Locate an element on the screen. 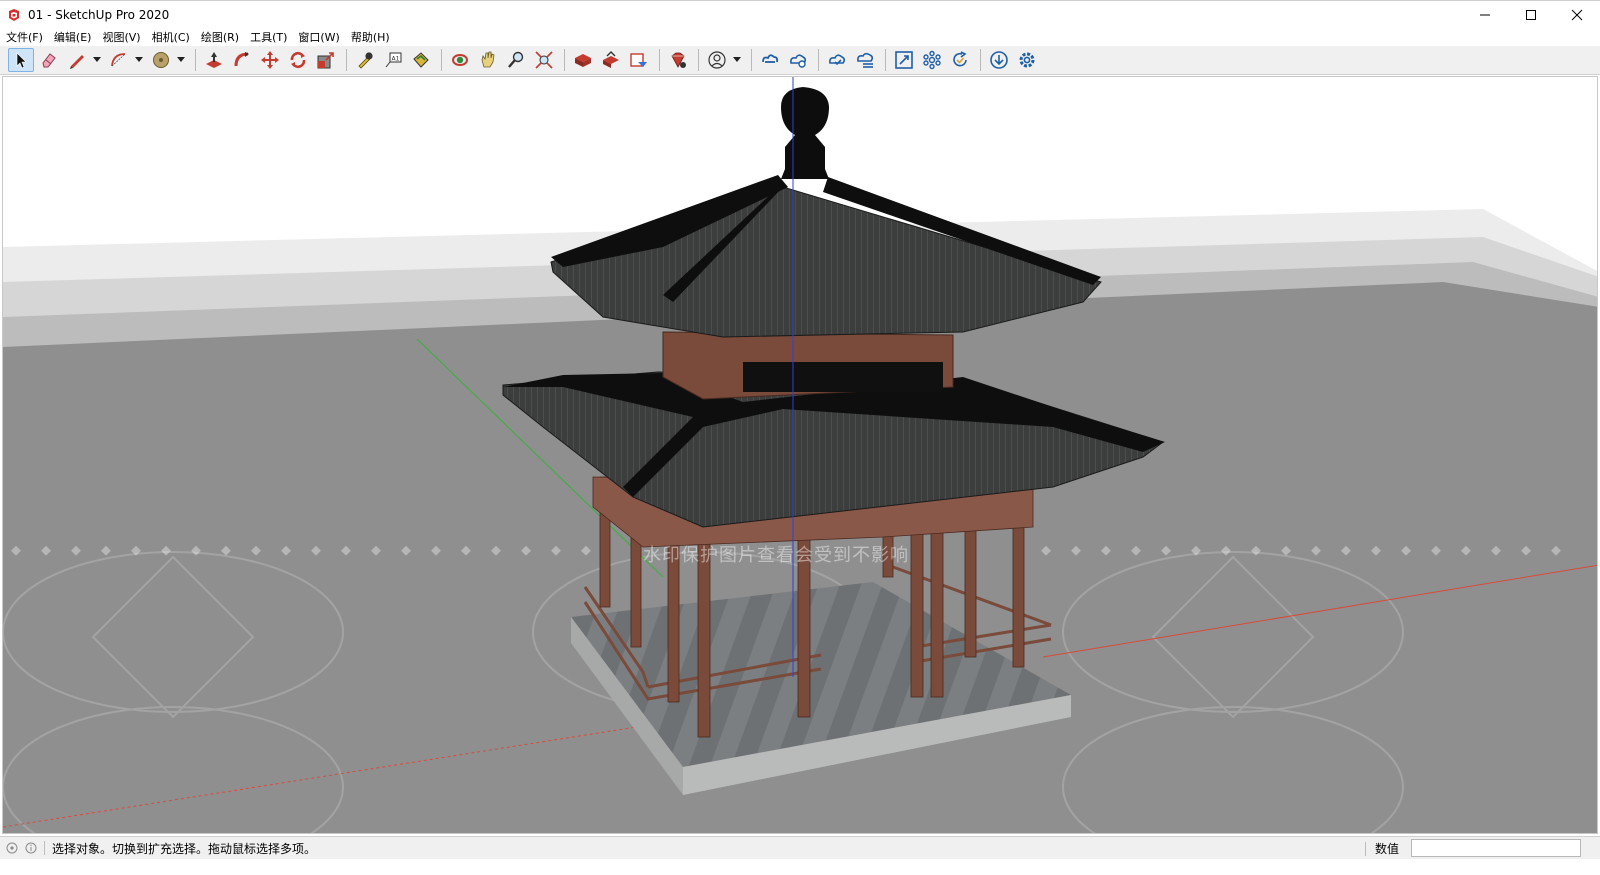 Image resolution: width=1600 pixels, height=875 pixels. account-button is located at coordinates (717, 60).